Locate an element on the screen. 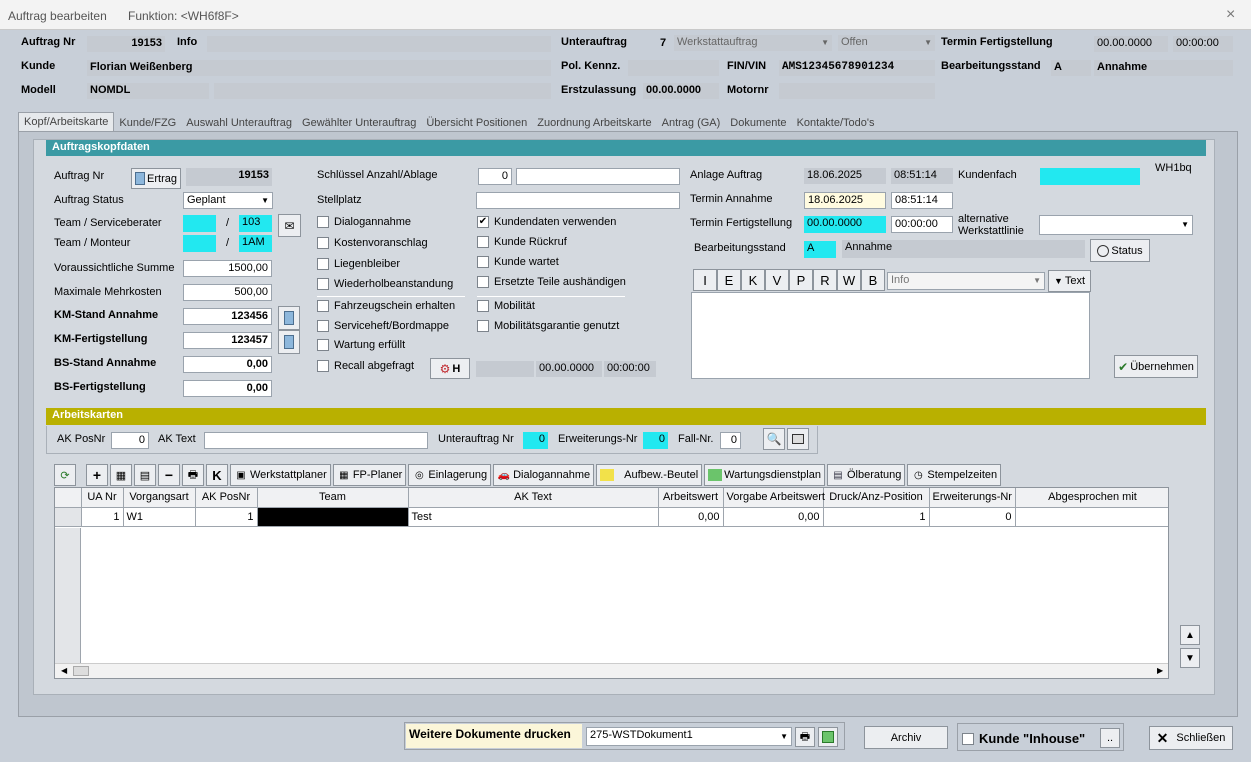 The height and width of the screenshot is (762, 1251). ak-posnr-input: 0 is located at coordinates (130, 440).